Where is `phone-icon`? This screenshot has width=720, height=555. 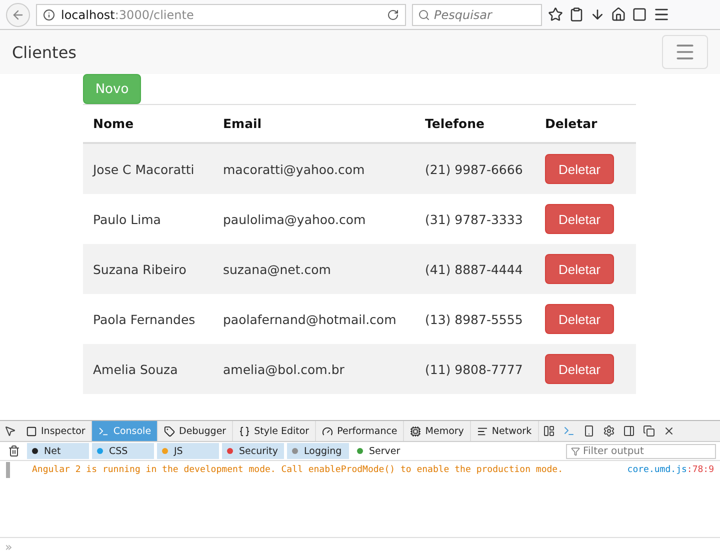 phone-icon is located at coordinates (588, 431).